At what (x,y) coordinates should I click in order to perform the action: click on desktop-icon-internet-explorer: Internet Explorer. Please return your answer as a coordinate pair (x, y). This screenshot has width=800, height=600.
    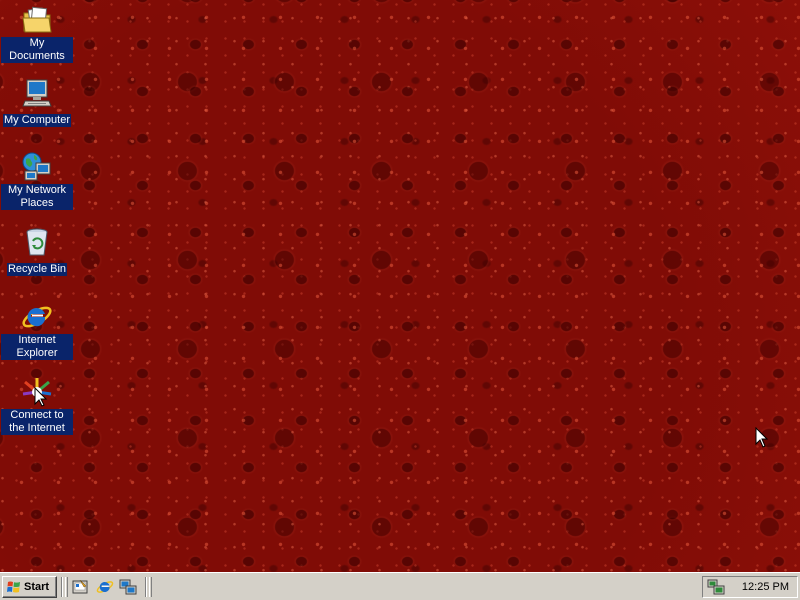
    Looking at the image, I should click on (37, 331).